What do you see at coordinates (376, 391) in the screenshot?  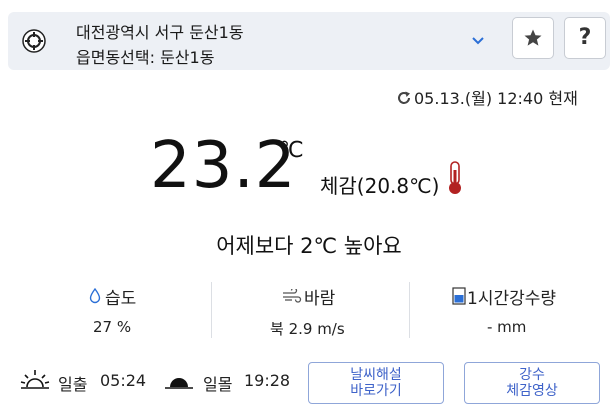 I see `button-label-line: 바로가기` at bounding box center [376, 391].